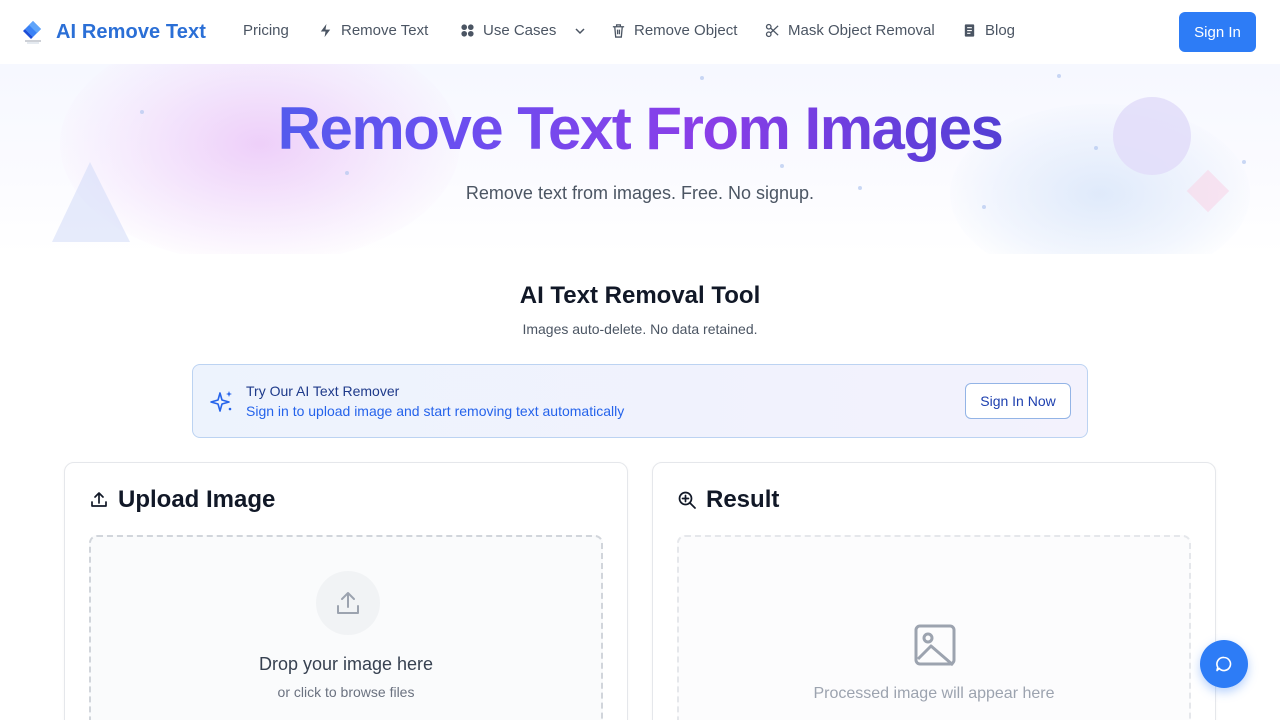 The image size is (1280, 720). I want to click on result-card-title: Result, so click(743, 499).